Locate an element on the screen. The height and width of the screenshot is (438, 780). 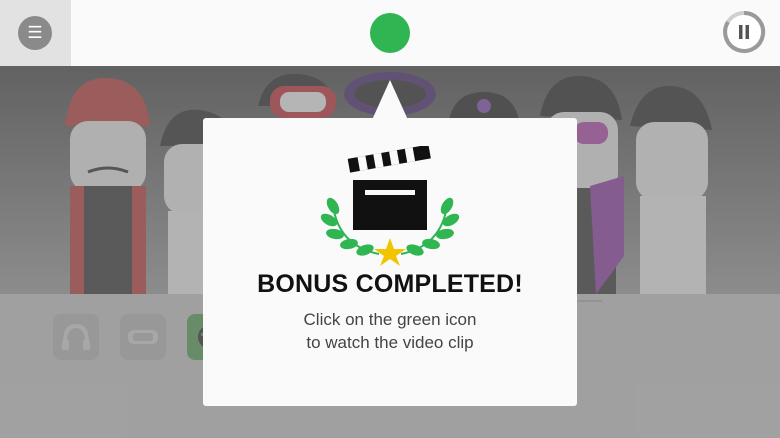
clapperboard-laurel-star-icon is located at coordinates (390, 206).